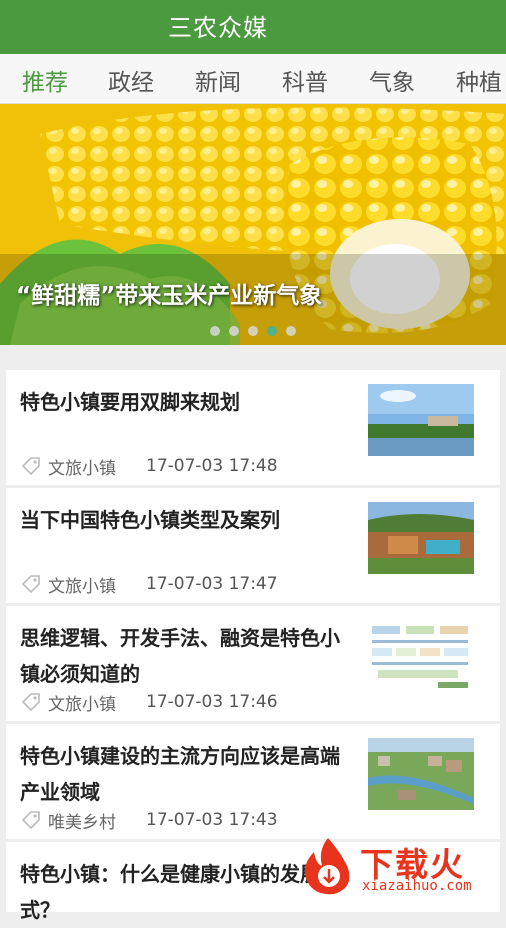 This screenshot has width=506, height=928. What do you see at coordinates (305, 80) in the screenshot?
I see `tab-science: 科普` at bounding box center [305, 80].